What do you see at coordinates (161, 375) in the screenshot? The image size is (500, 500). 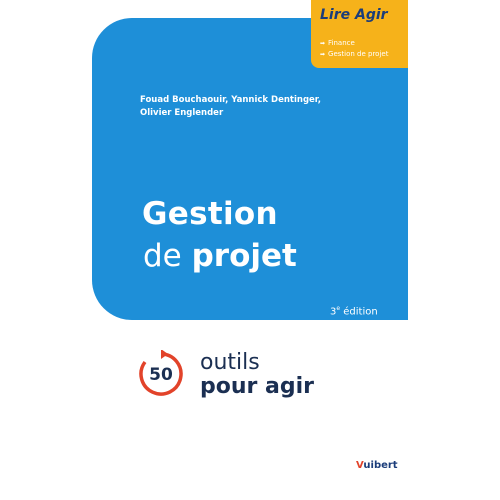 I see `tools-count: 50` at bounding box center [161, 375].